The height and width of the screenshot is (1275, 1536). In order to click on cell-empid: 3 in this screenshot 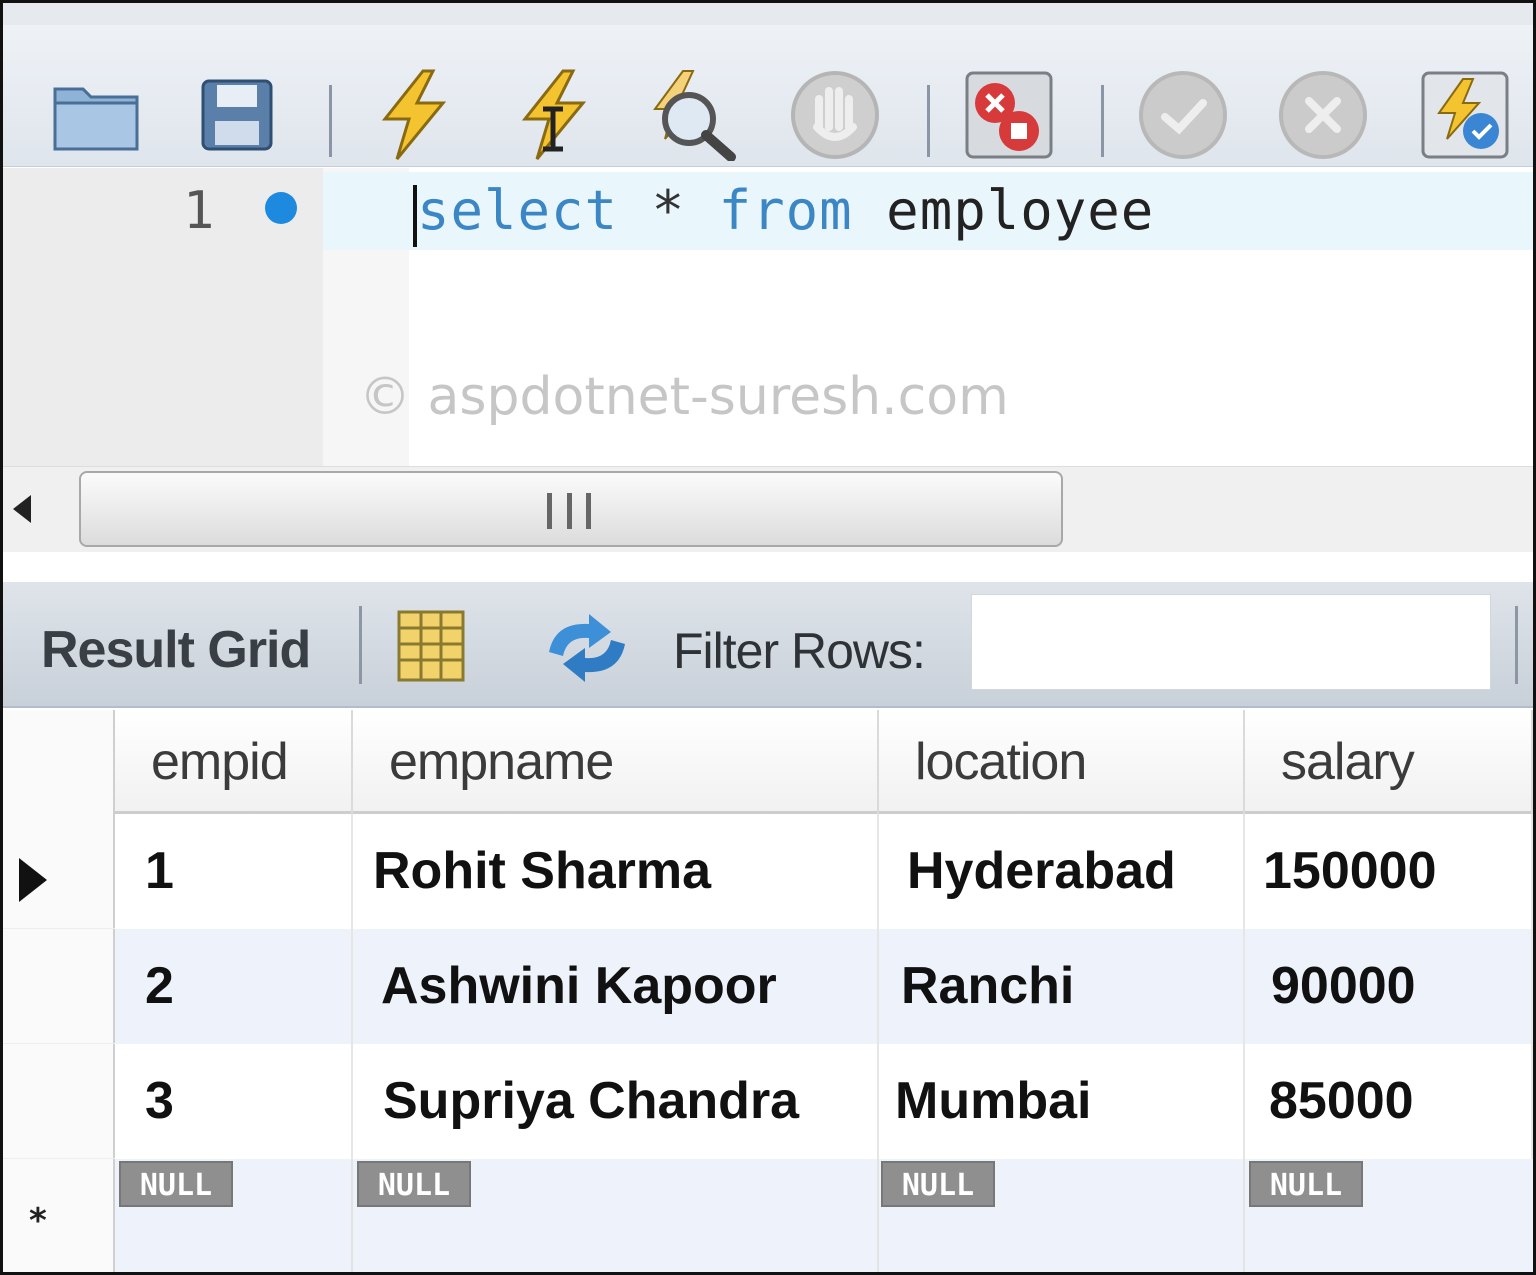, I will do `click(234, 1101)`.